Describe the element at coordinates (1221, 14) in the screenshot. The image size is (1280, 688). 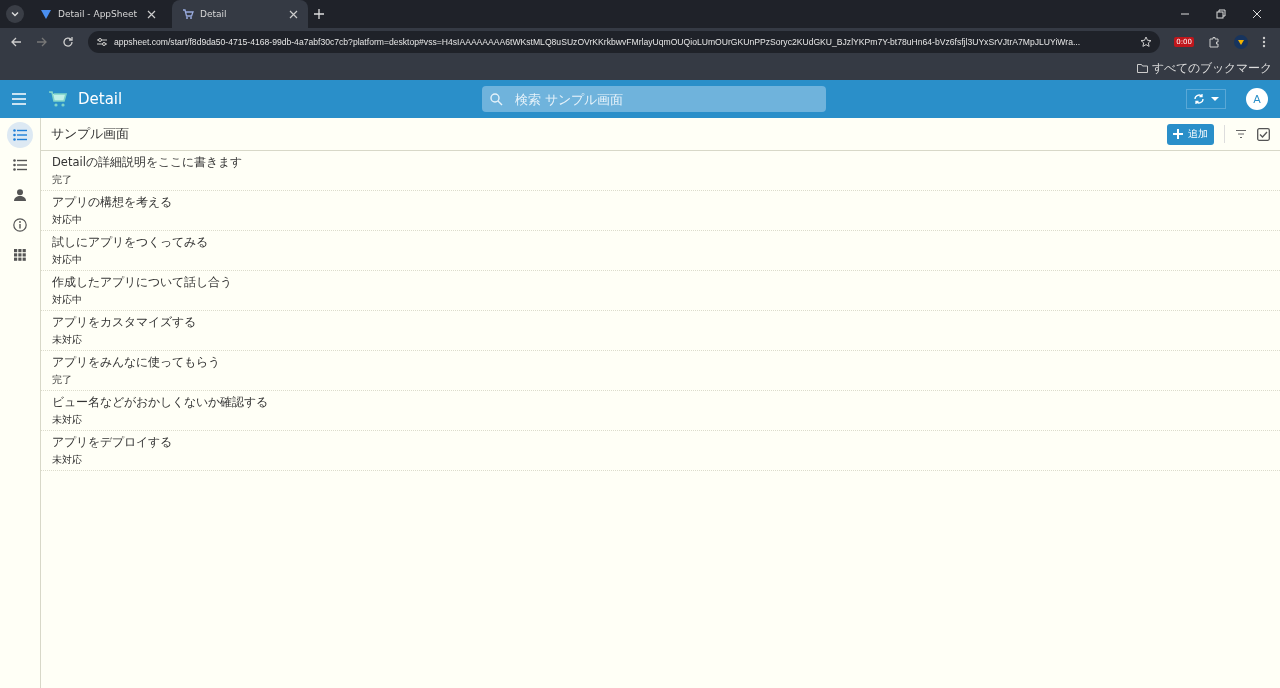
I see `restore-icon` at that location.